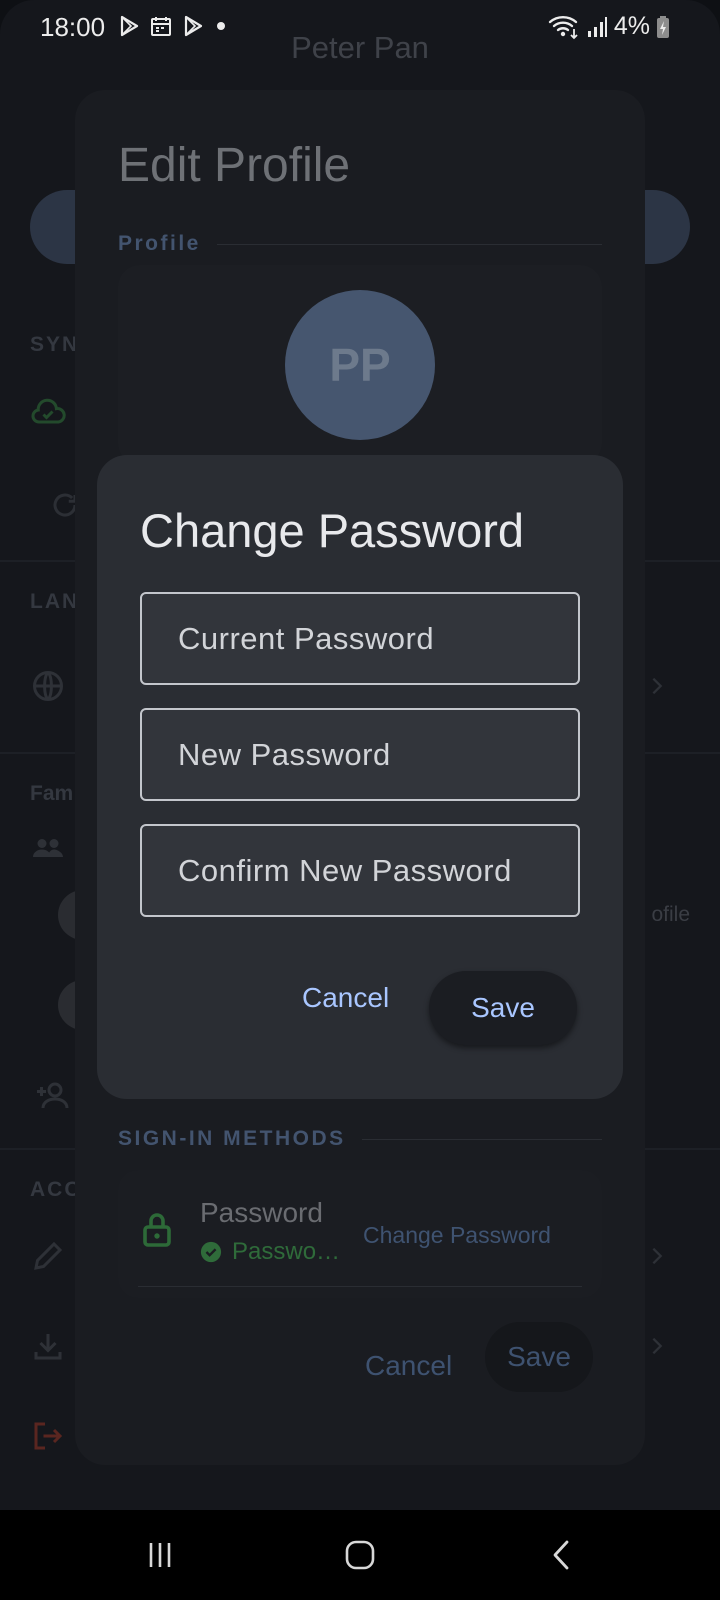 The image size is (720, 1600). I want to click on pencil-icon, so click(48, 1256).